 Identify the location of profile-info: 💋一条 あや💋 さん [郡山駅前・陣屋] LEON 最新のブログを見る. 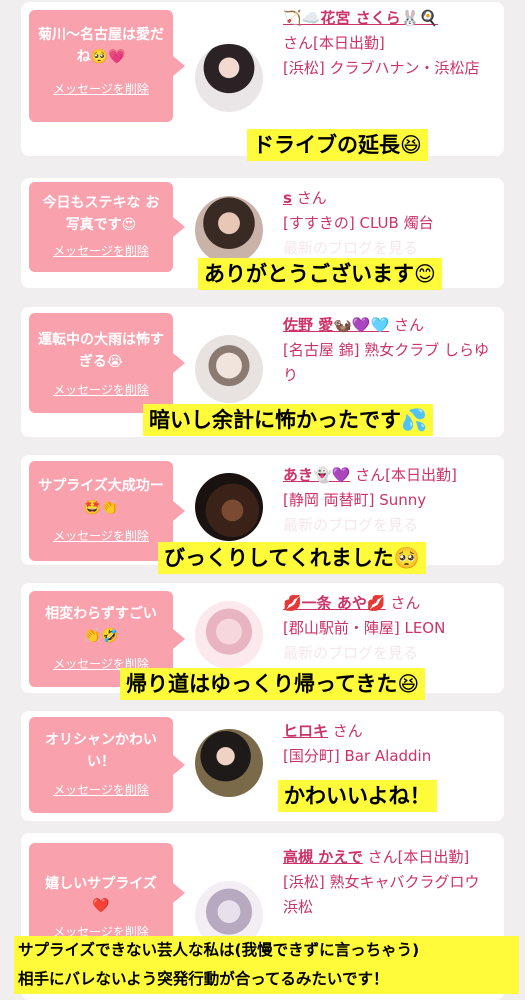
(390, 628).